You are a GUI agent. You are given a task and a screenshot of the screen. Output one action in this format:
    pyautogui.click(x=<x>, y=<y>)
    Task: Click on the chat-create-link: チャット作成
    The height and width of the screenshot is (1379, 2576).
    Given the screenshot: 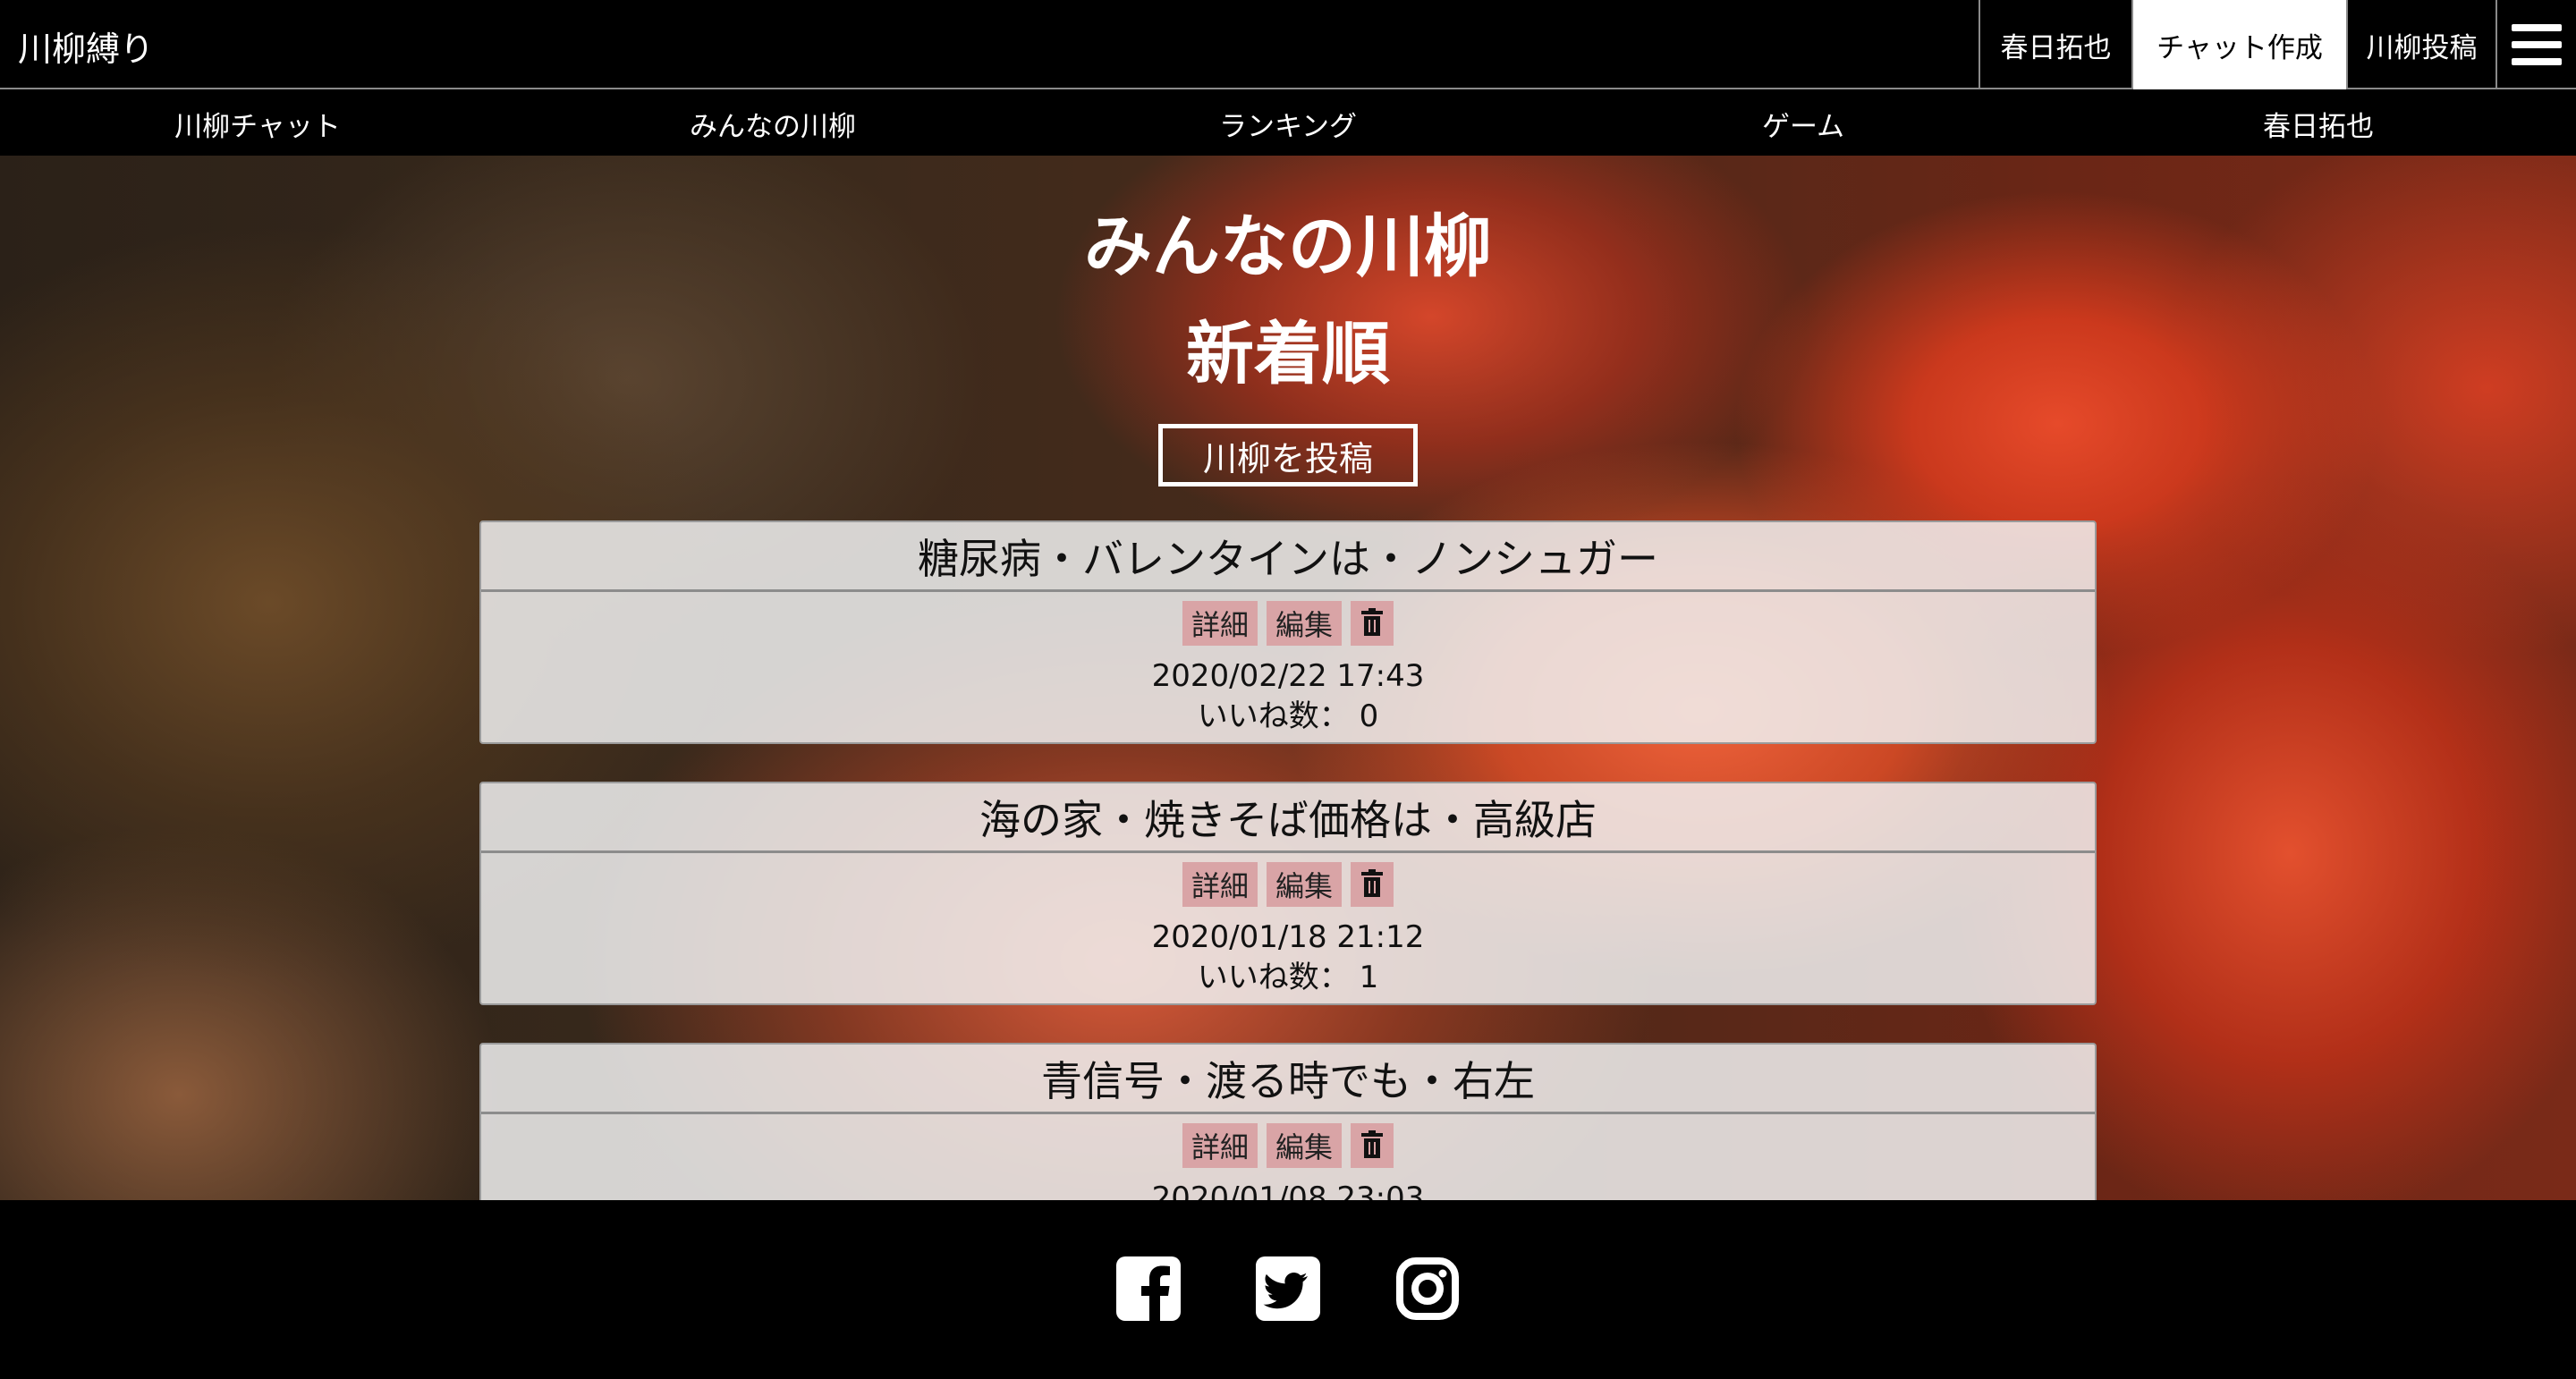 What is the action you would take?
    pyautogui.click(x=2238, y=44)
    